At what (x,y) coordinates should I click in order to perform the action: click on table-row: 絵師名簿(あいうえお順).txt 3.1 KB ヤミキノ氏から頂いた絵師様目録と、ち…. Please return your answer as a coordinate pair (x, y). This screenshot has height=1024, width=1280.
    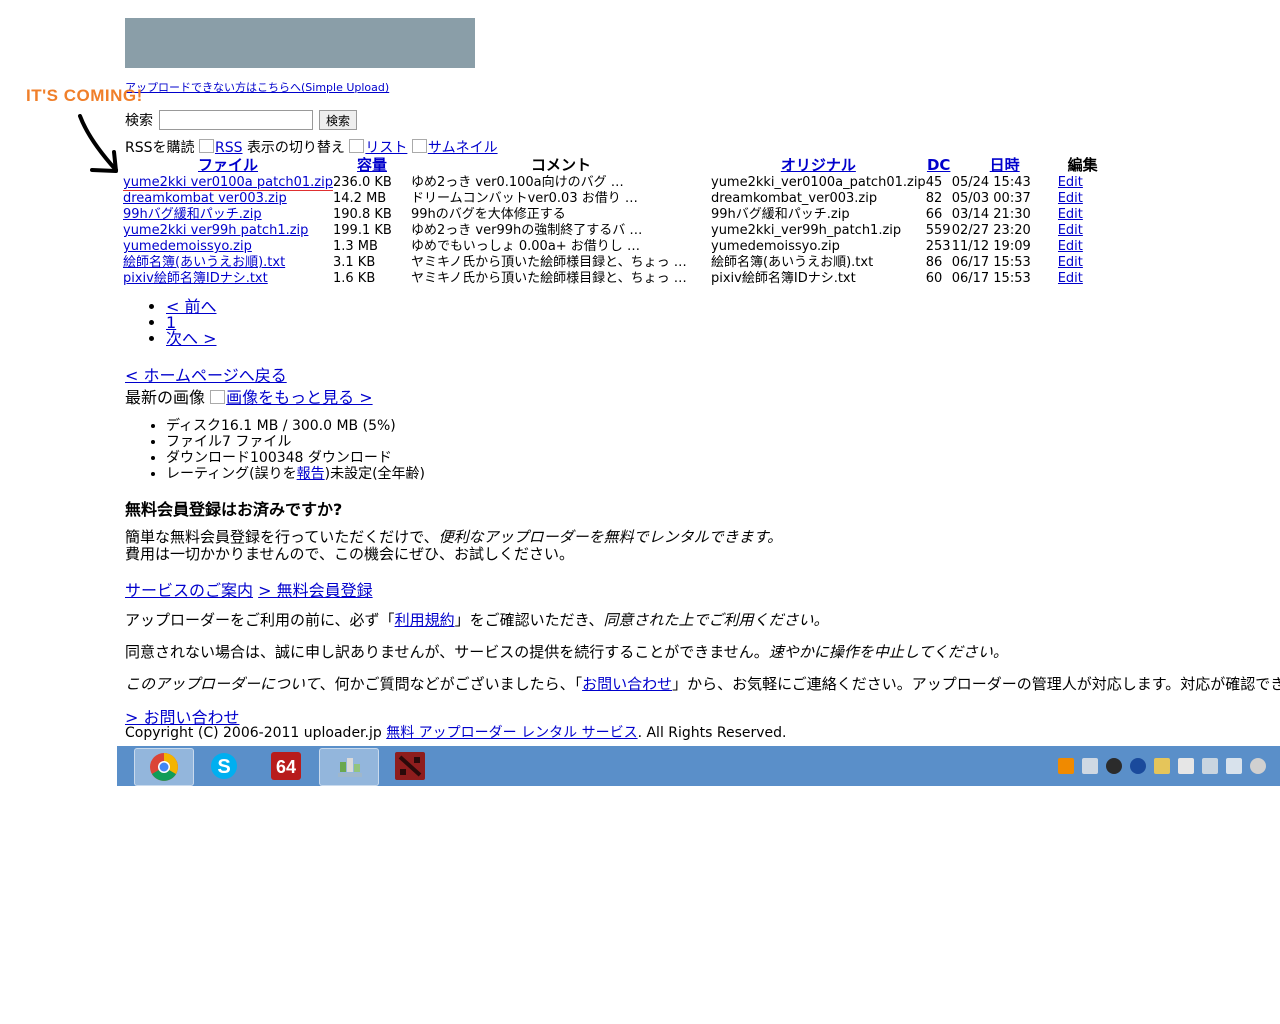
    Looking at the image, I should click on (615, 263).